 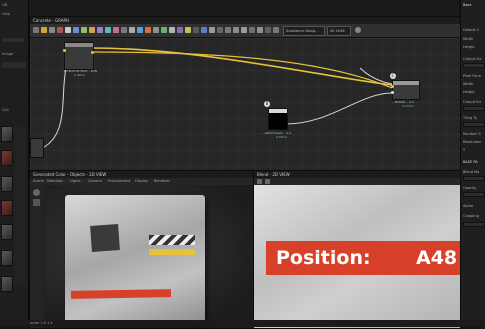 What do you see at coordinates (405, 90) in the screenshot?
I see `blend-node` at bounding box center [405, 90].